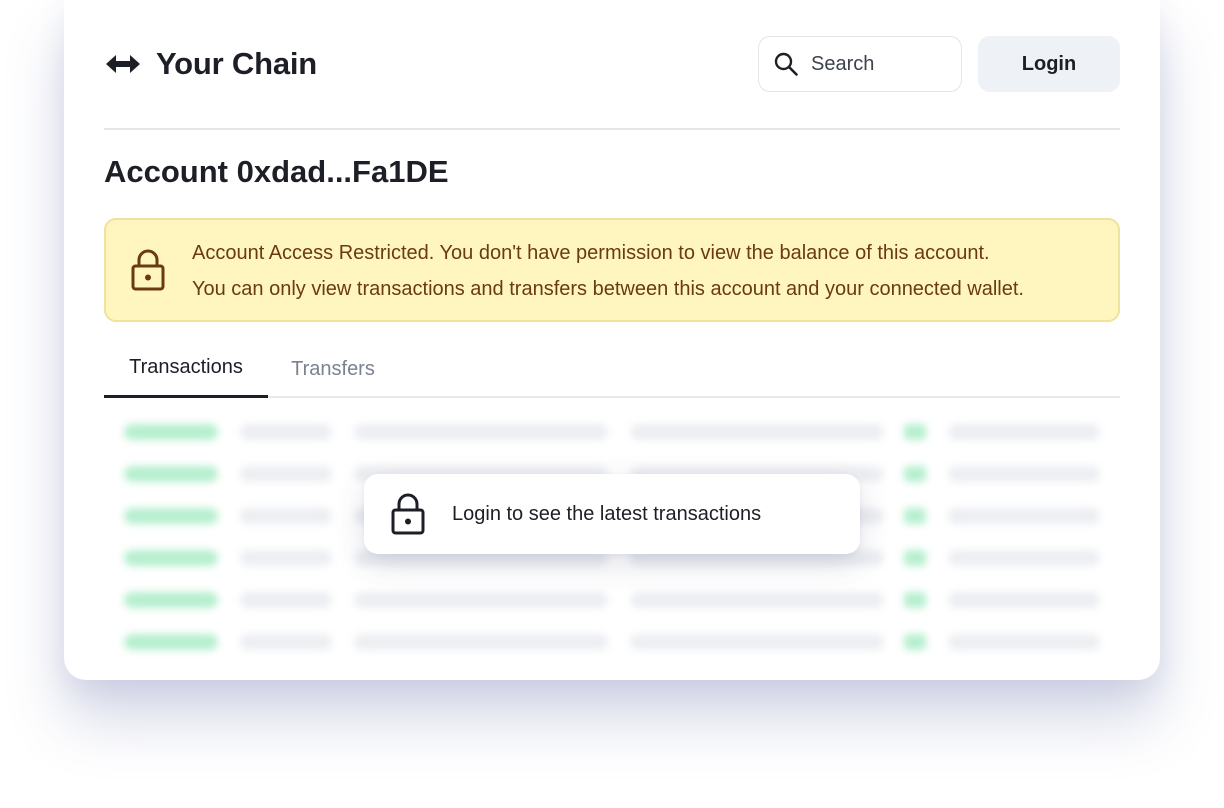  Describe the element at coordinates (843, 63) in the screenshot. I see `search-placeholder: Search` at that location.